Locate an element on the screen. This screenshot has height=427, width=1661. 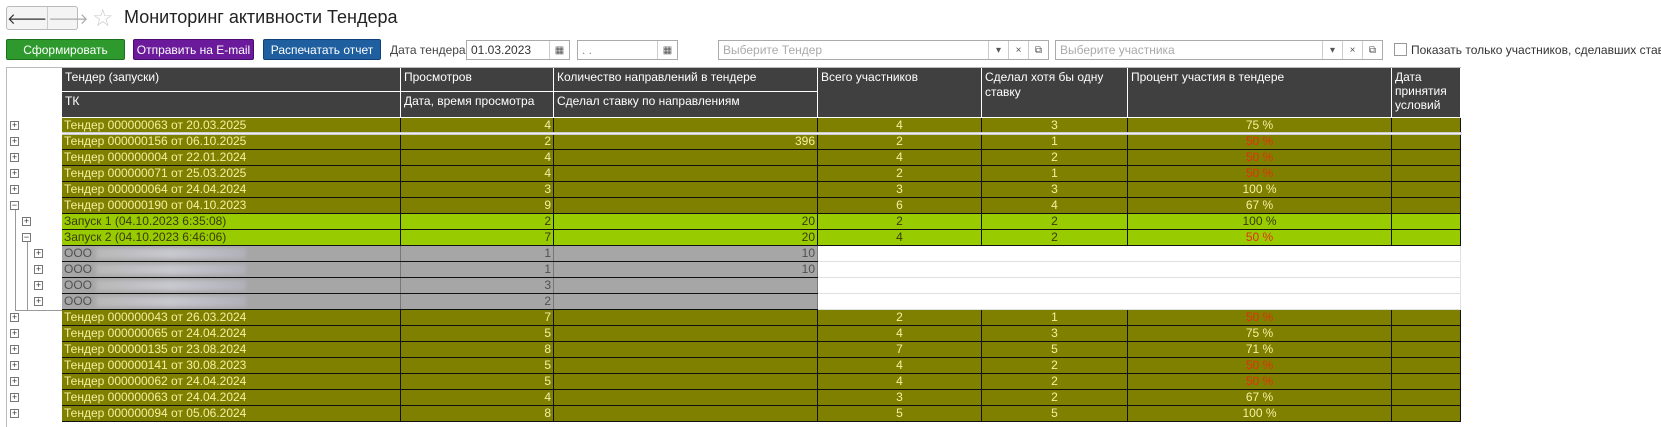
cell-name: Тендер 000000190 от 04.10.2023 is located at coordinates (231, 205).